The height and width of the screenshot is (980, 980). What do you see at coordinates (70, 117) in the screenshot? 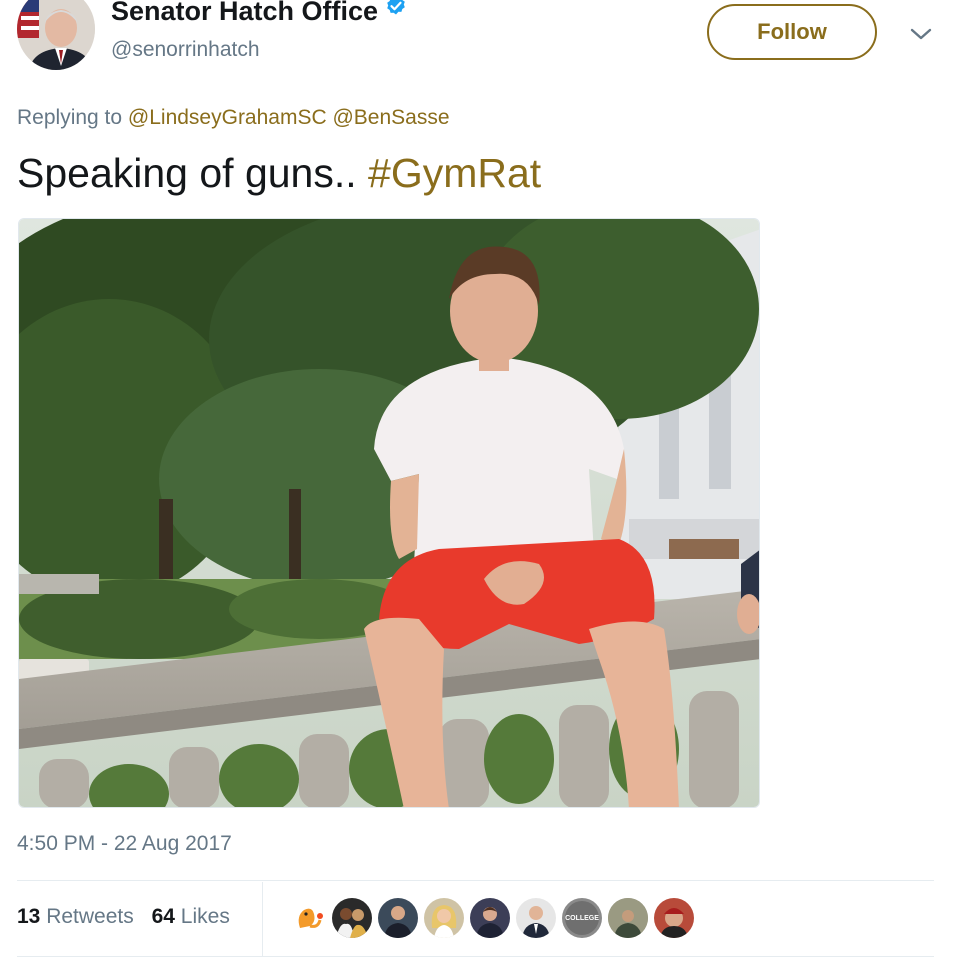
I see `replying-to-label: Replying to` at bounding box center [70, 117].